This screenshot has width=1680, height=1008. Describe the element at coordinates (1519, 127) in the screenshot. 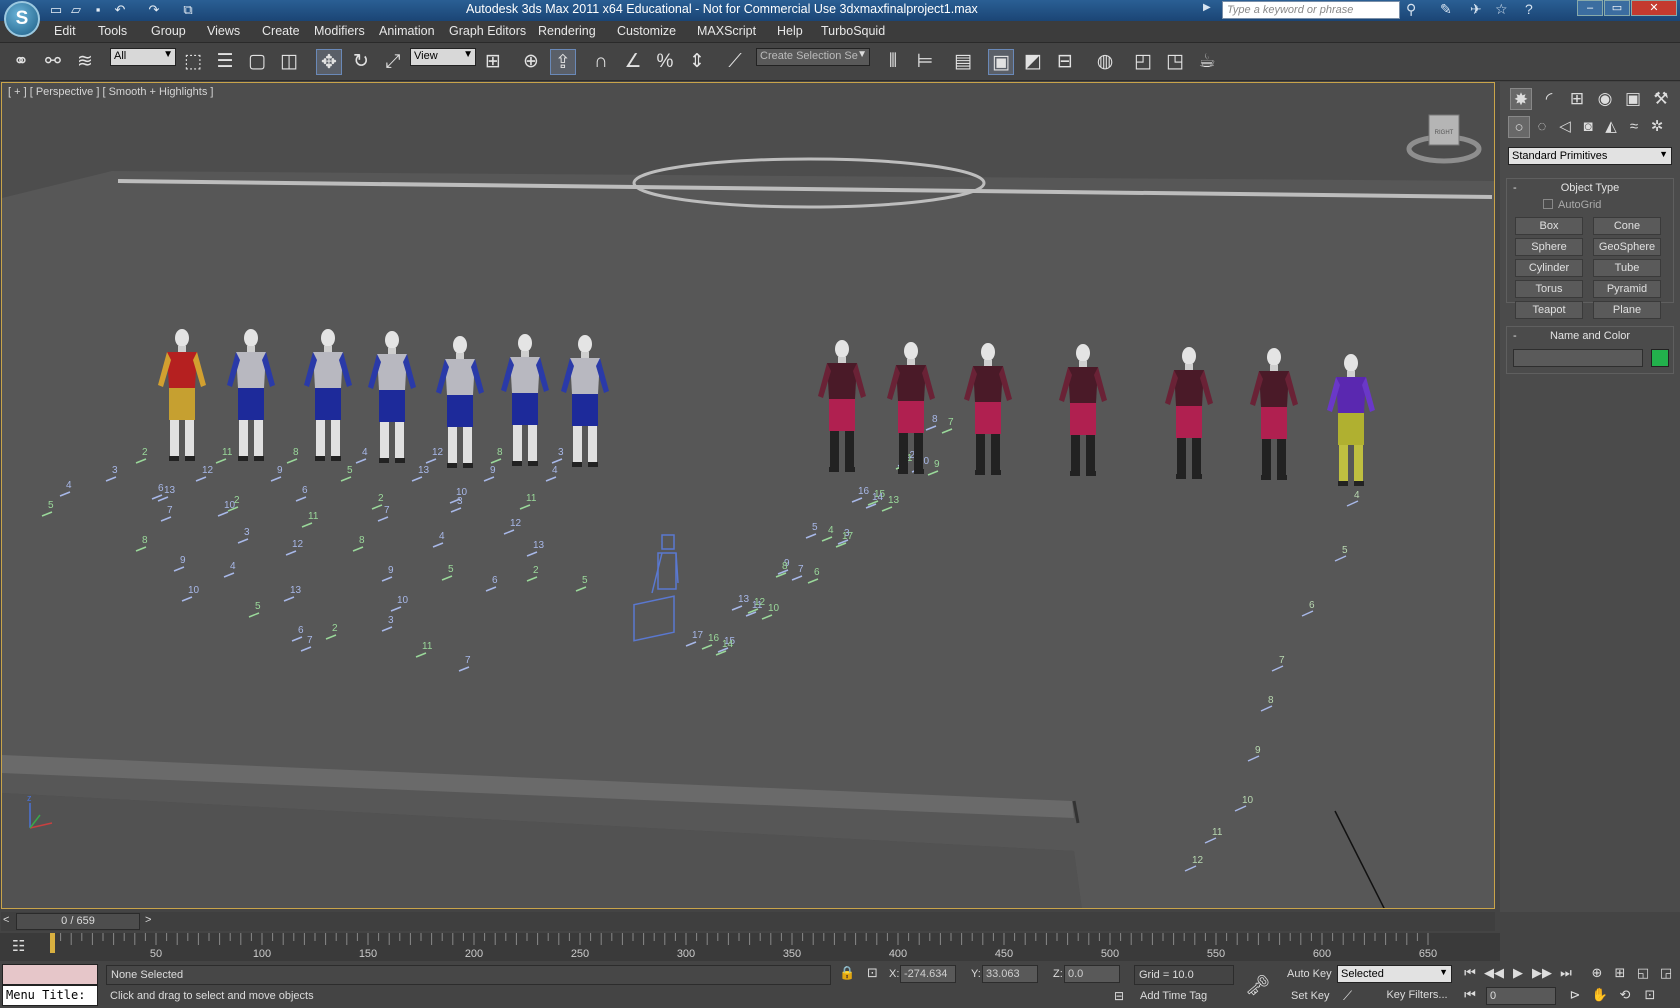

I see `geometry-icon: ○` at that location.